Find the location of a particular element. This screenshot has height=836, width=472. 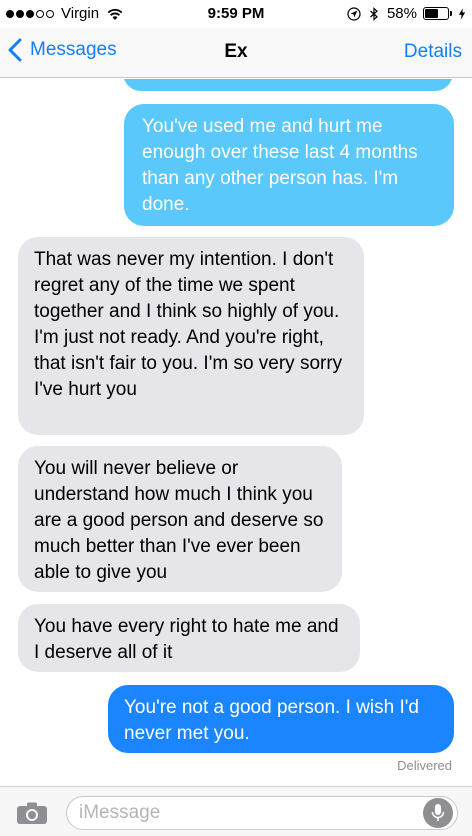

navigation-bar: Messages Ex Details is located at coordinates (236, 53).